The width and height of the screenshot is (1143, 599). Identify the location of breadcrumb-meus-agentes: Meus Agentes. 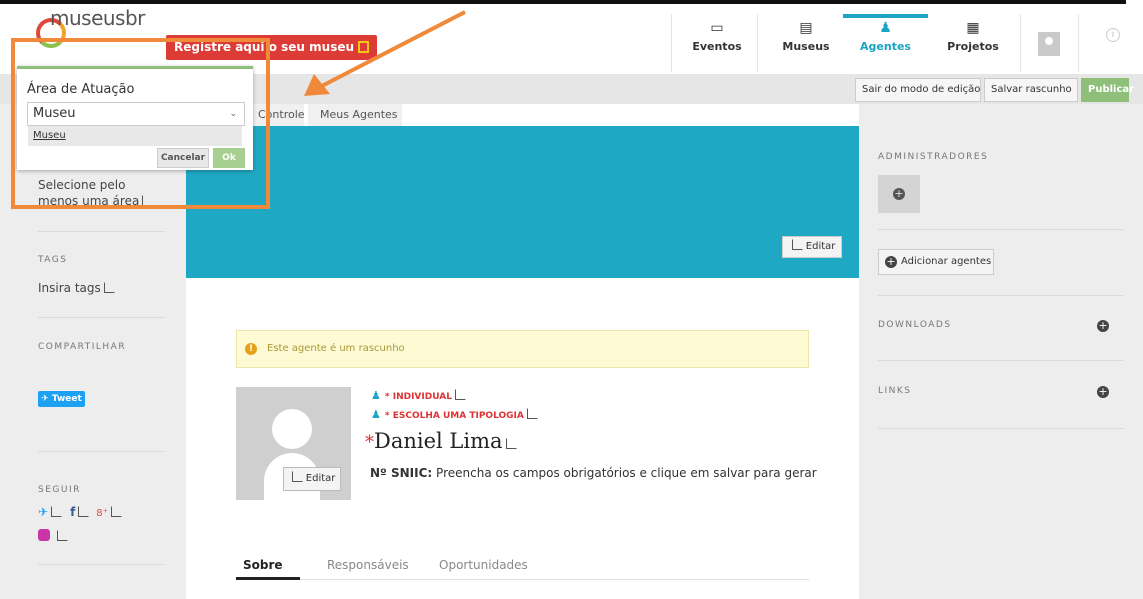
(355, 115).